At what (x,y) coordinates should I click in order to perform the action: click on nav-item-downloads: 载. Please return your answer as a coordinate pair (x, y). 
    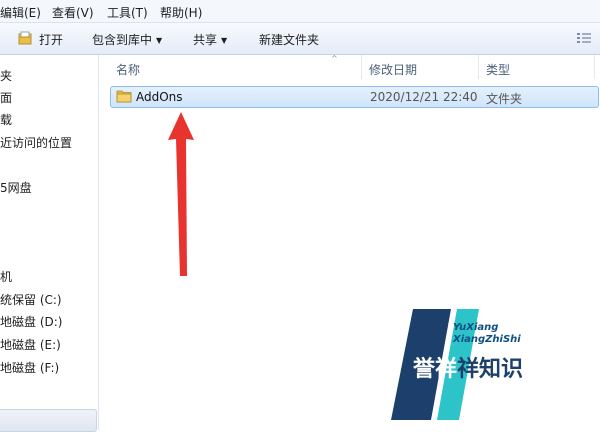
    Looking at the image, I should click on (6, 119).